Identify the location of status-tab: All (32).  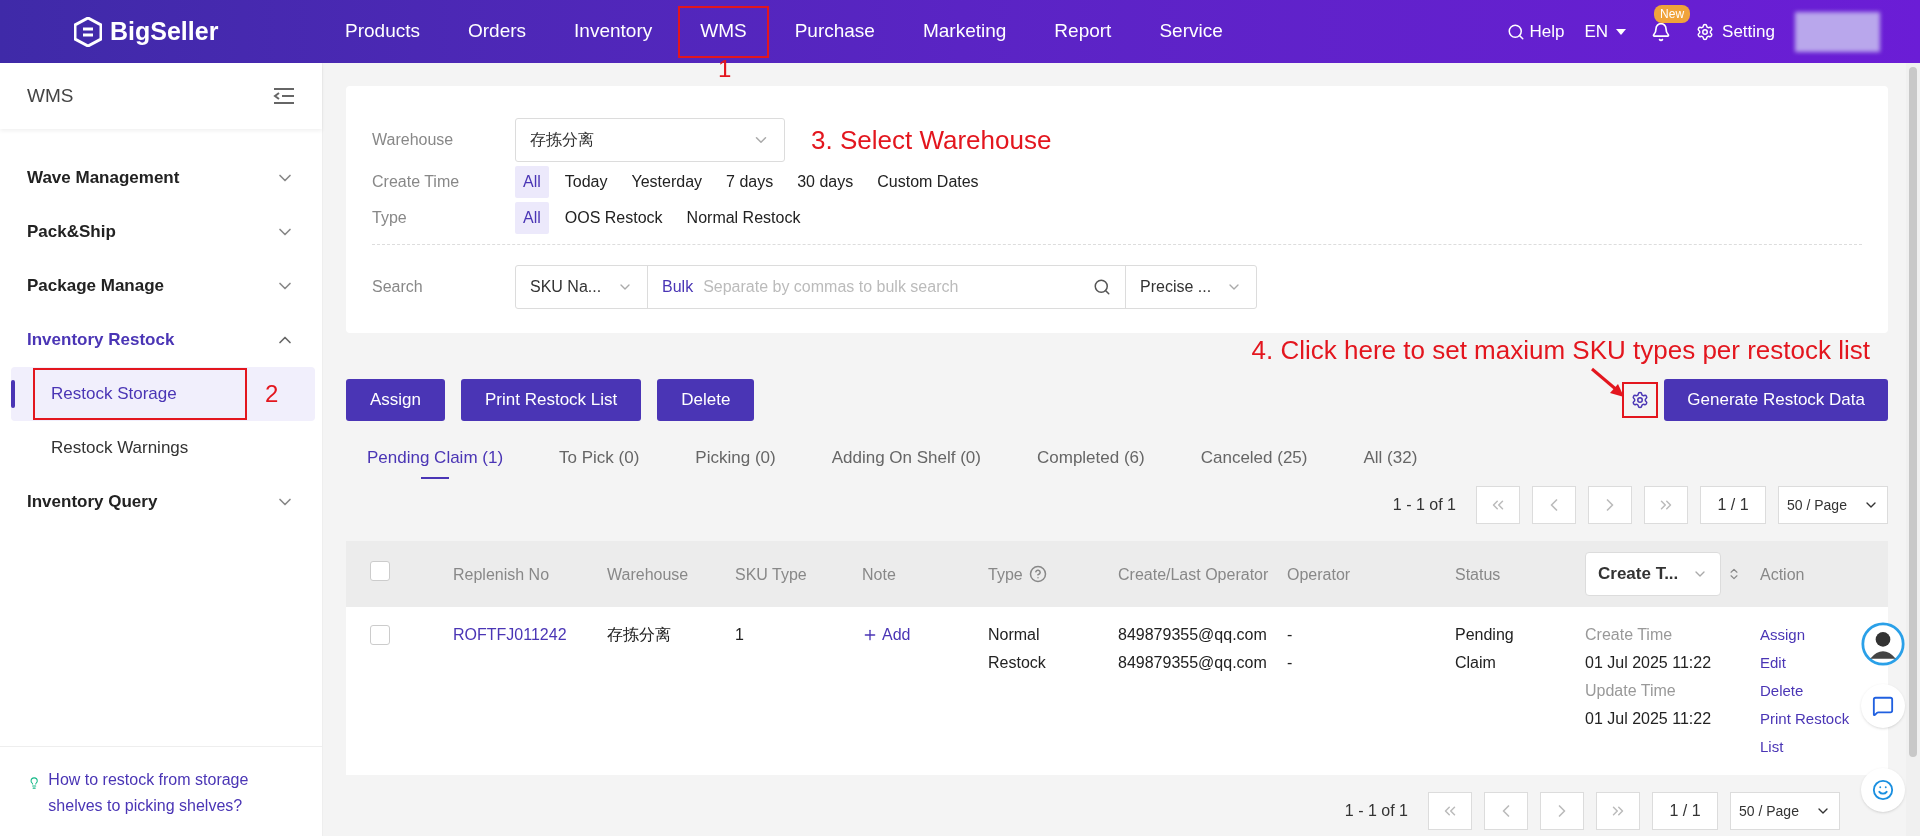
(1390, 458).